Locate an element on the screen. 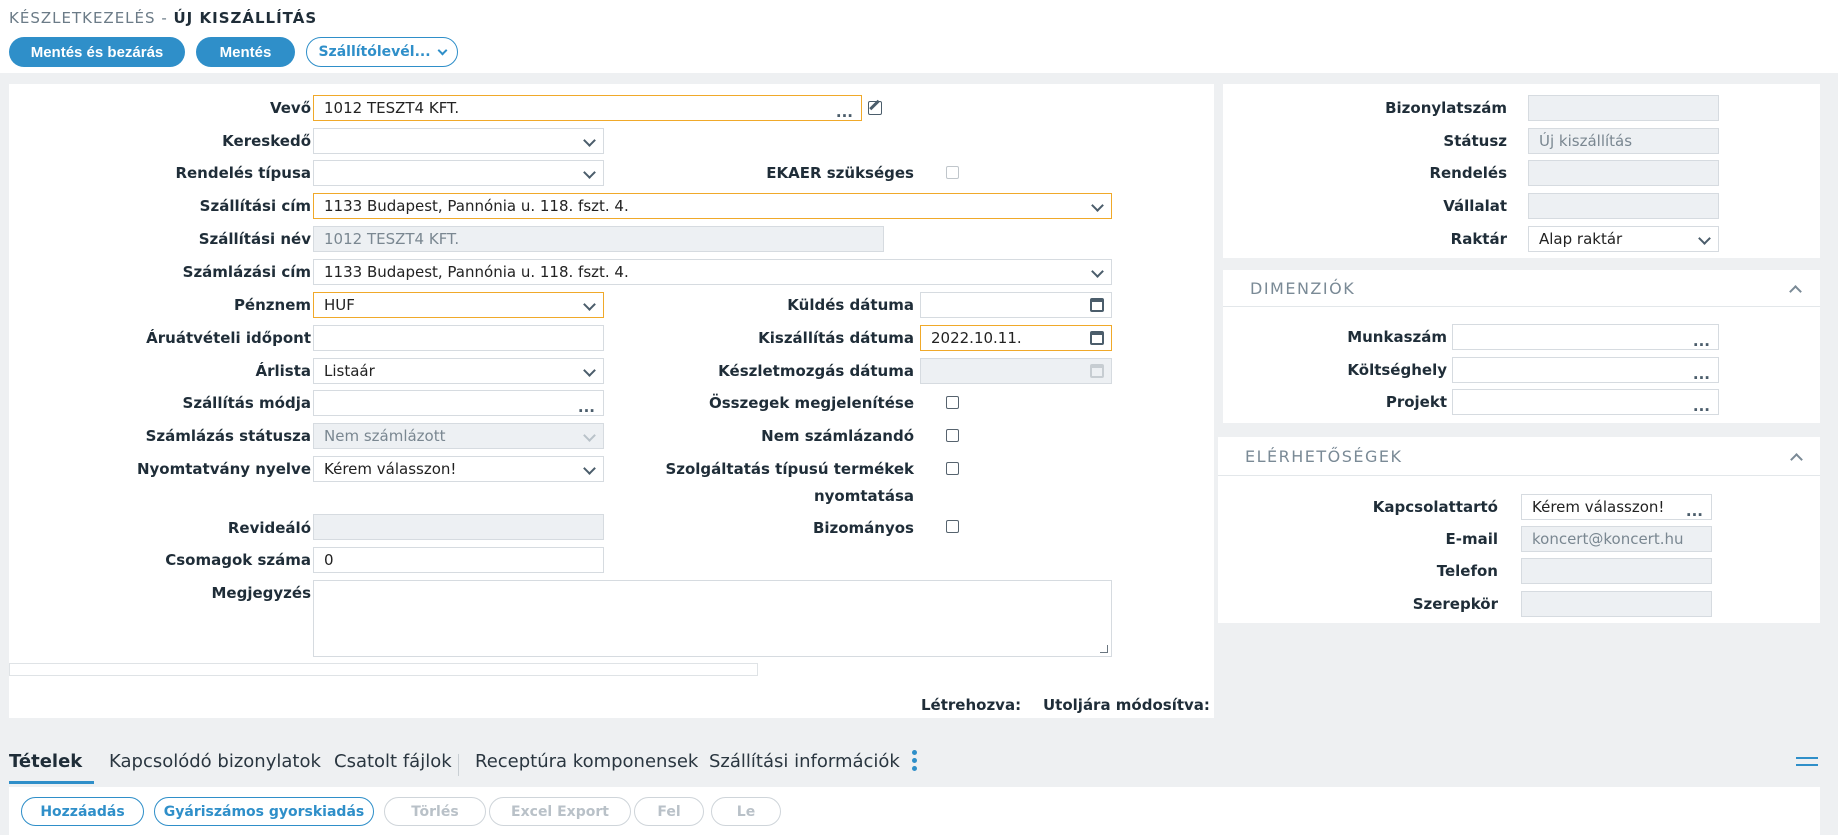 This screenshot has height=835, width=1838. shipping-name-label: Szállítási név is located at coordinates (254, 239).